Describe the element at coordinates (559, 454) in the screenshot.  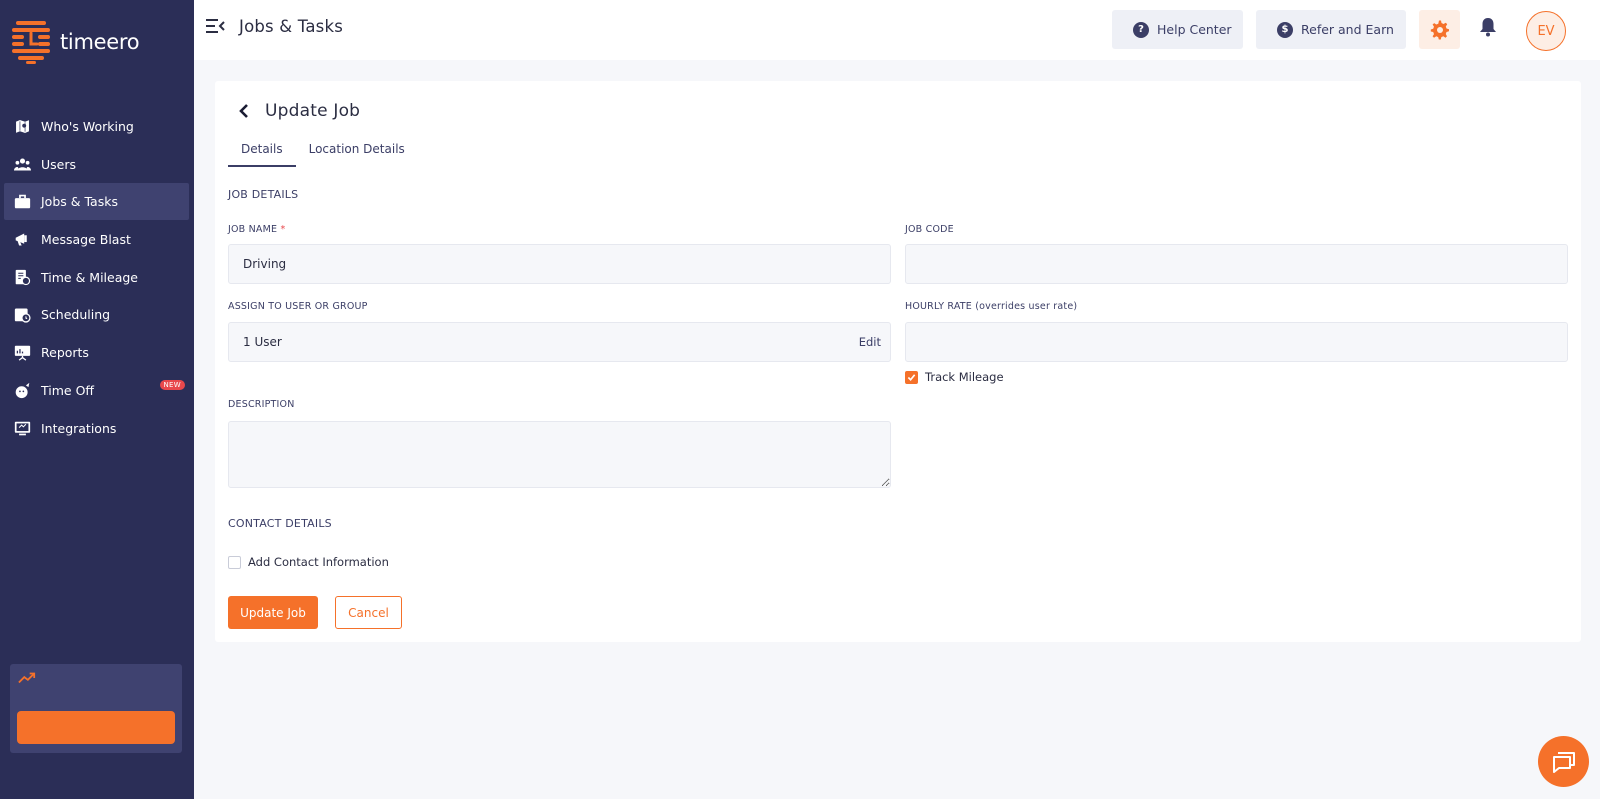
I see `description-textarea` at that location.